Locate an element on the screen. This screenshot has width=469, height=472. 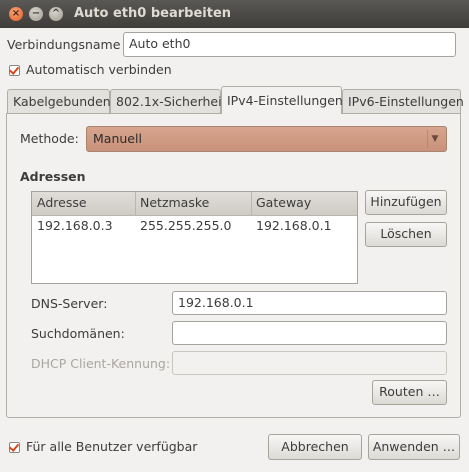
autoconnect-checkbox is located at coordinates (14, 70).